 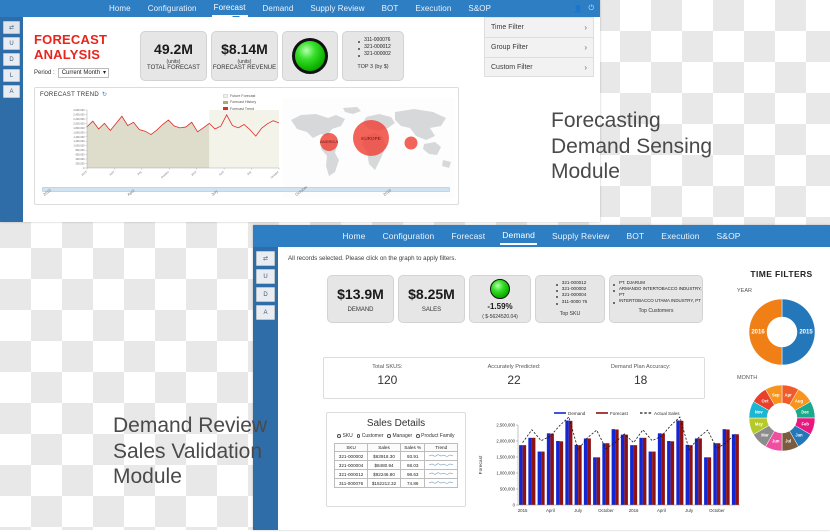 What do you see at coordinates (79, 137) in the screenshot?
I see `svg-text: 1,400,000` at bounding box center [79, 137].